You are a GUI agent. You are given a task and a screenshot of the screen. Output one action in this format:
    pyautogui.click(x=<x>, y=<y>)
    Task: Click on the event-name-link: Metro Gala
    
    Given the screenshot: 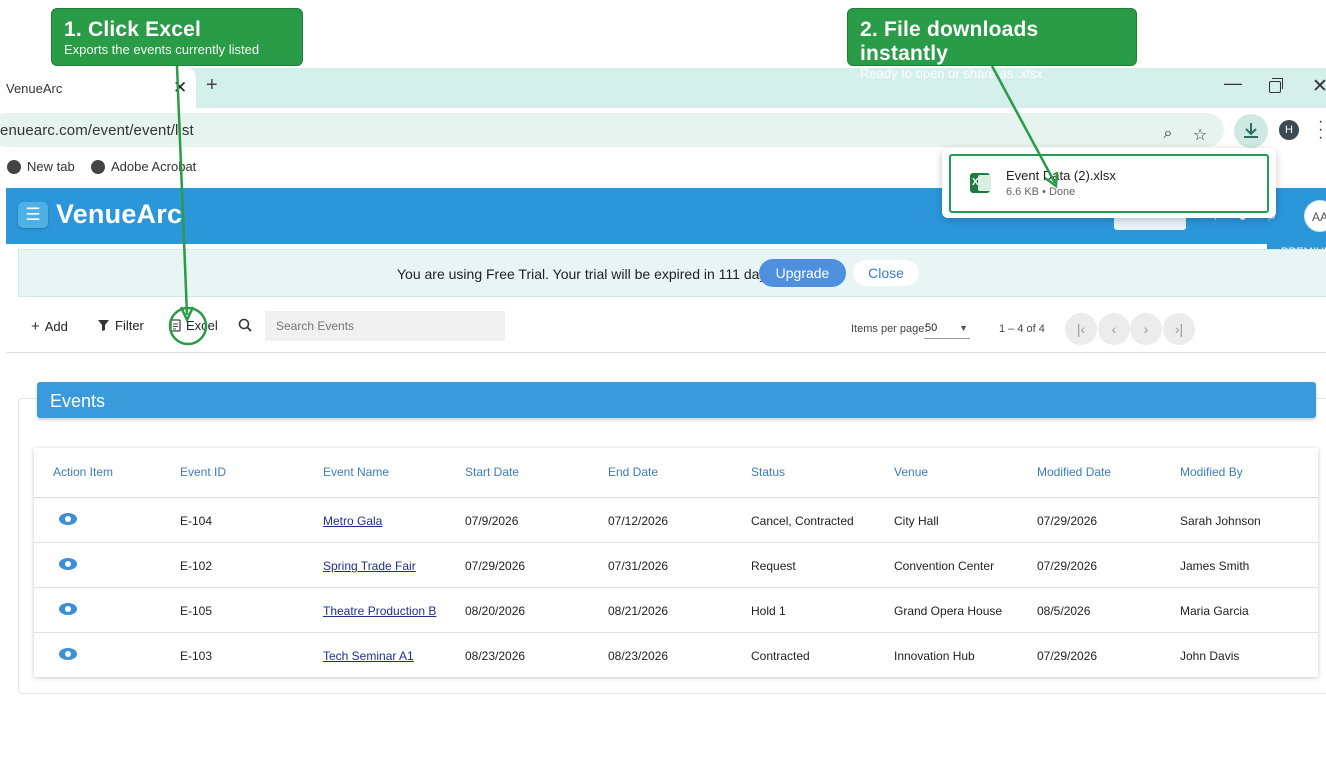 What is the action you would take?
    pyautogui.click(x=352, y=521)
    